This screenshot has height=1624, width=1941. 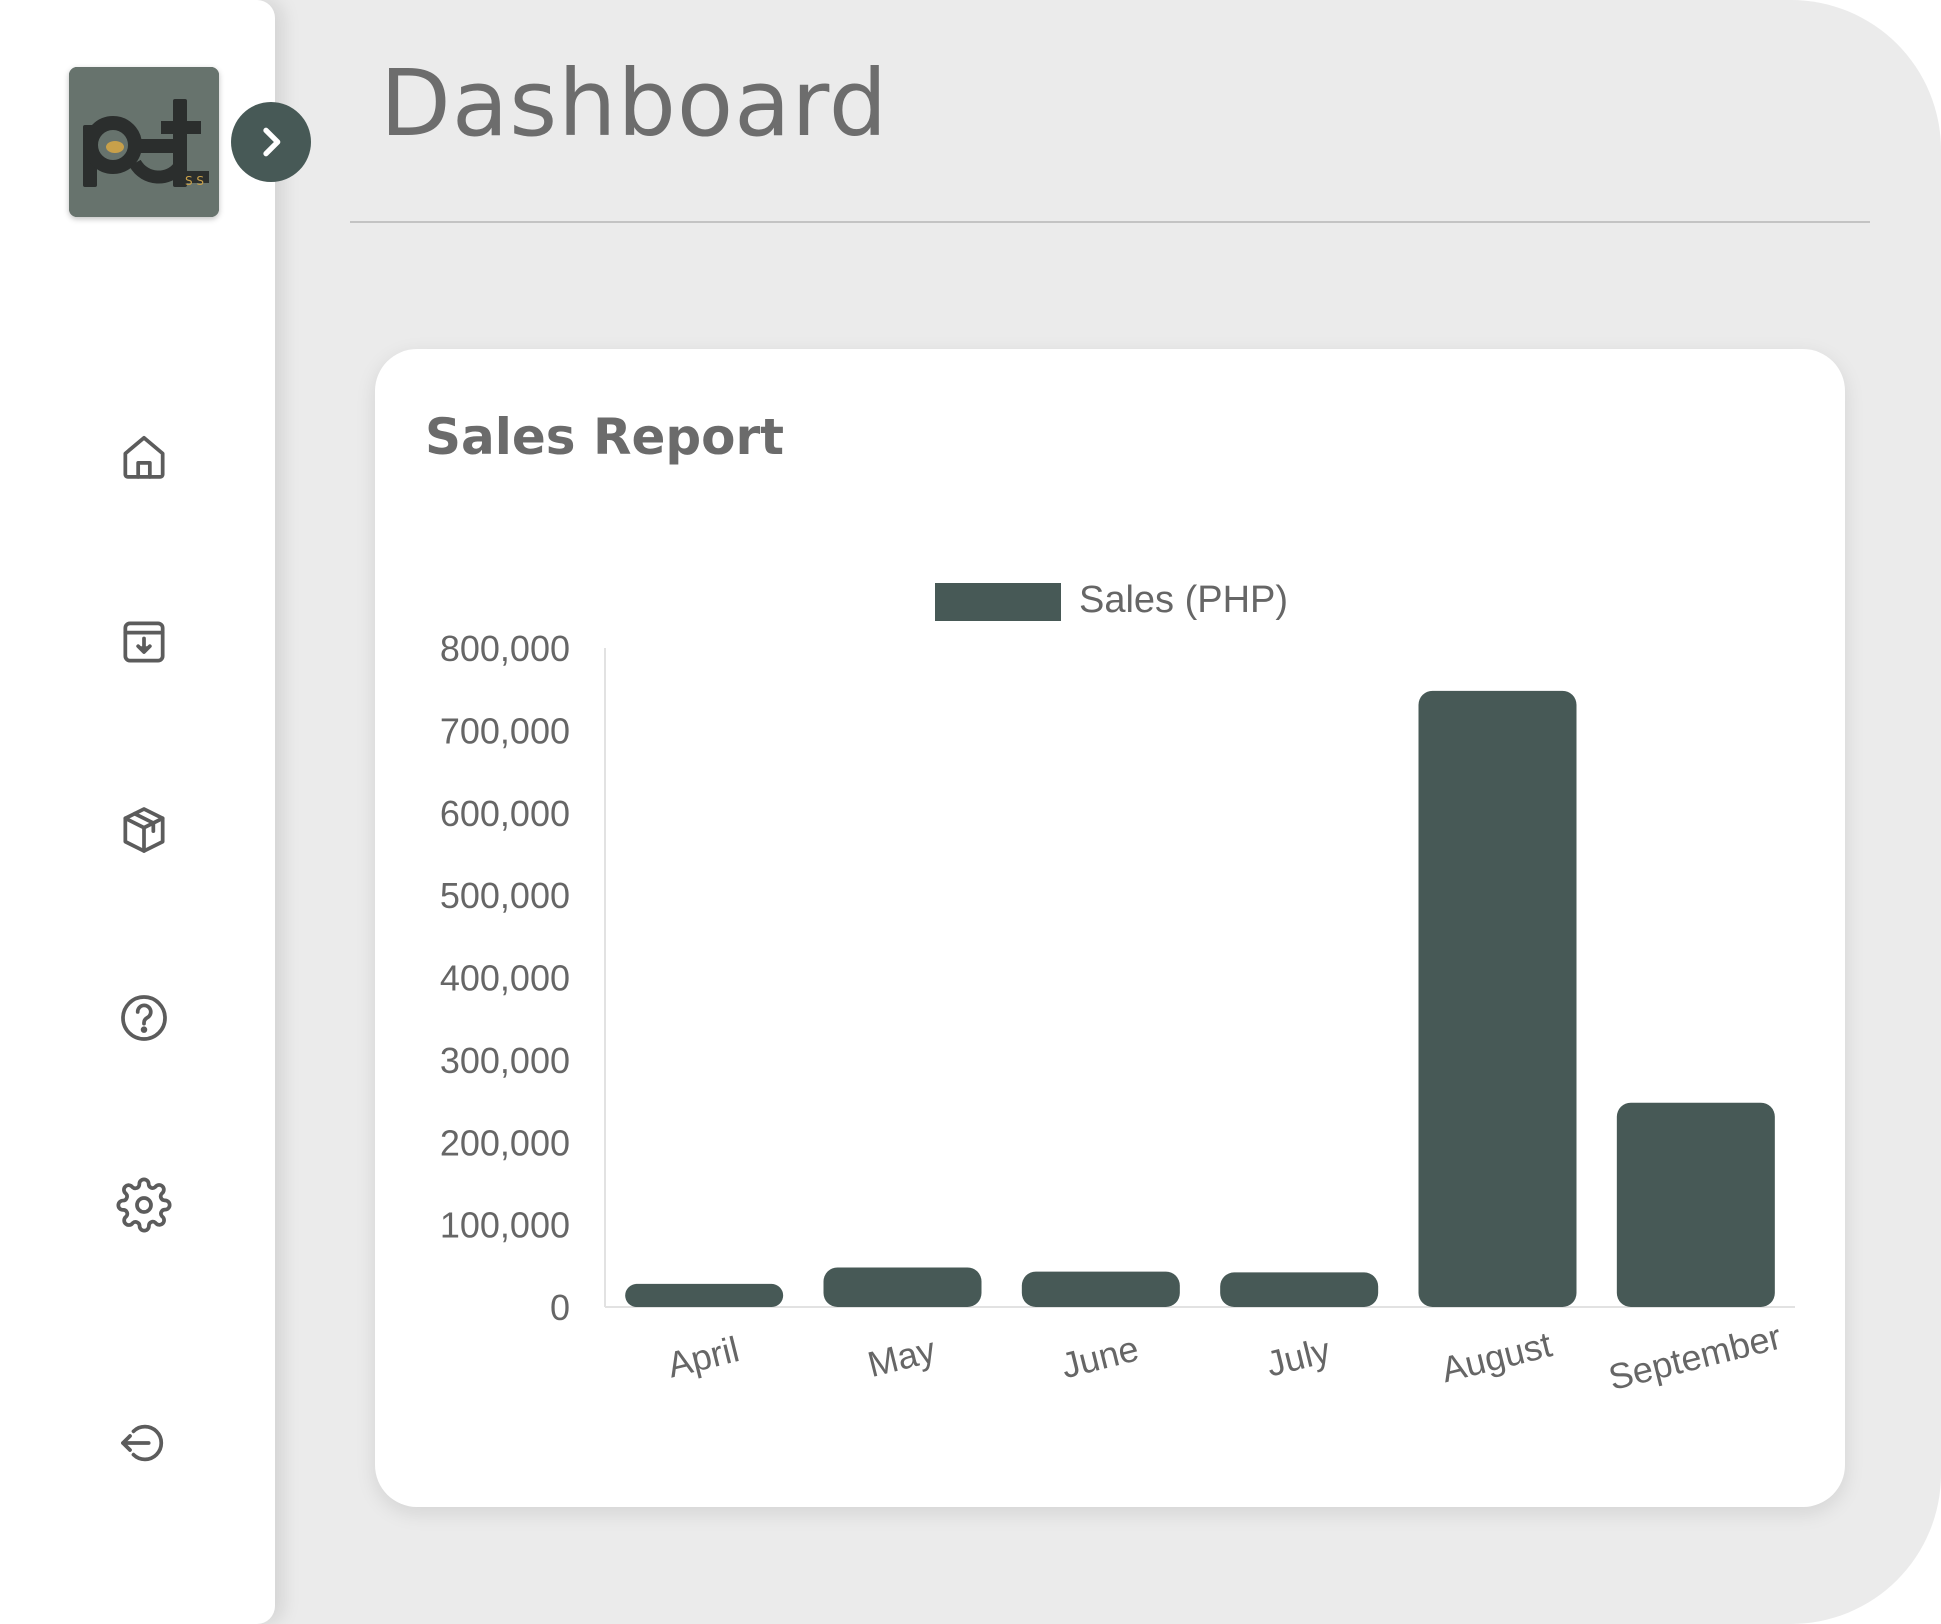 What do you see at coordinates (194, 181) in the screenshot?
I see `svg-text: S S` at bounding box center [194, 181].